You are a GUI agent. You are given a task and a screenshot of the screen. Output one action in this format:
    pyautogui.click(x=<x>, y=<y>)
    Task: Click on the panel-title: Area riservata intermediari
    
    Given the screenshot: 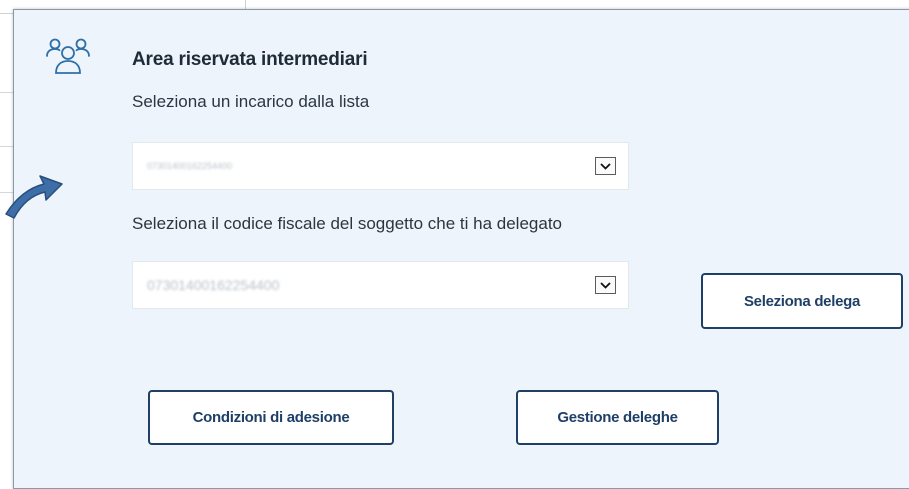 What is the action you would take?
    pyautogui.click(x=250, y=59)
    